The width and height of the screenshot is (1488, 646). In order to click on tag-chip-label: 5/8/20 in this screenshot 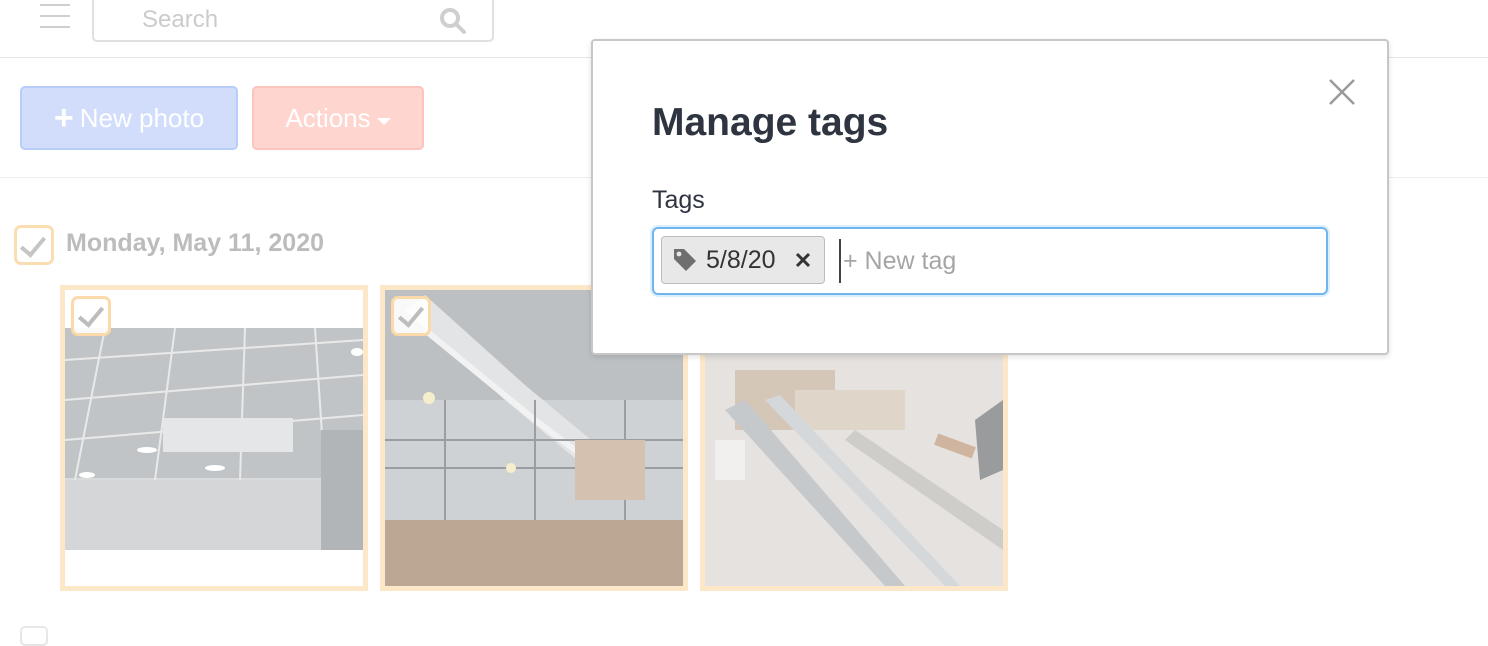, I will do `click(741, 260)`.